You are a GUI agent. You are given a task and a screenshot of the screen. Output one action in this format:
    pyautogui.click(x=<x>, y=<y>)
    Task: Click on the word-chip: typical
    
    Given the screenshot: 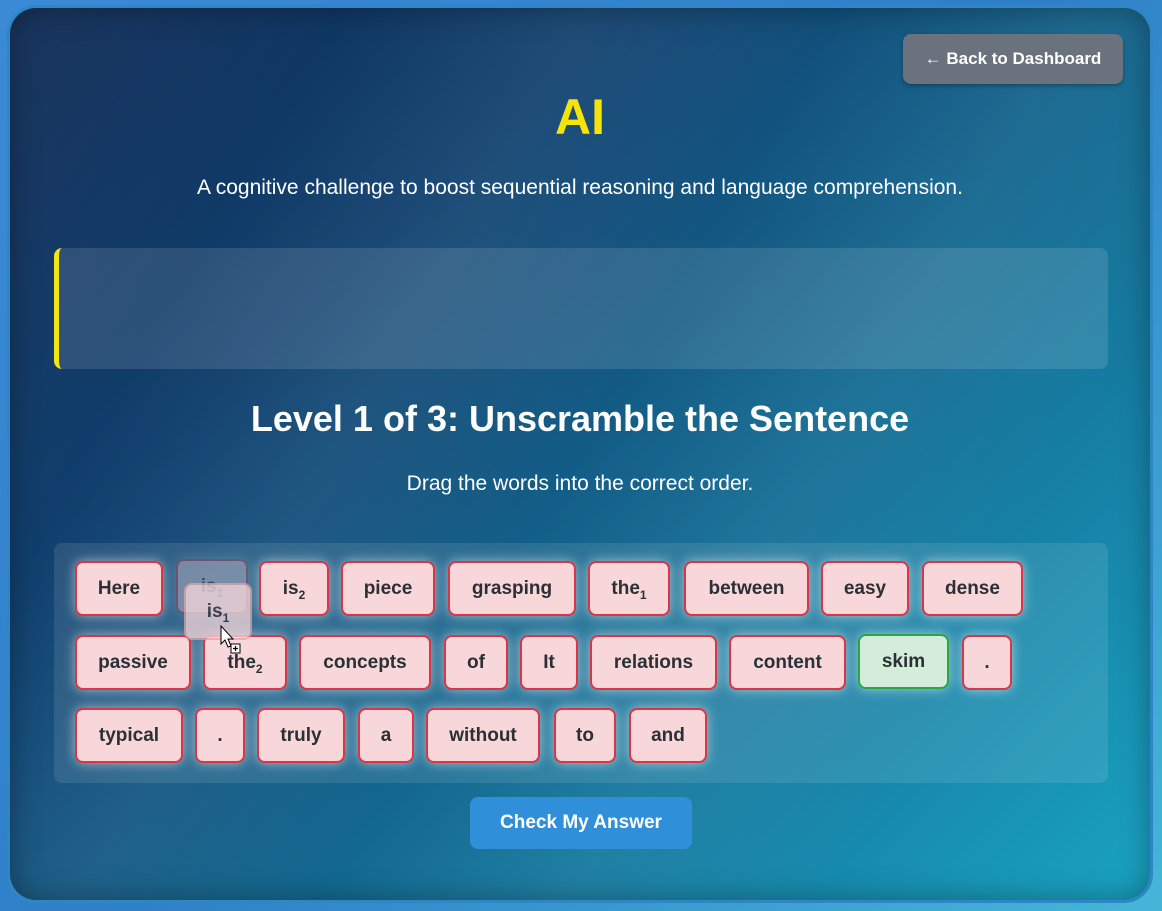 What is the action you would take?
    pyautogui.click(x=129, y=735)
    